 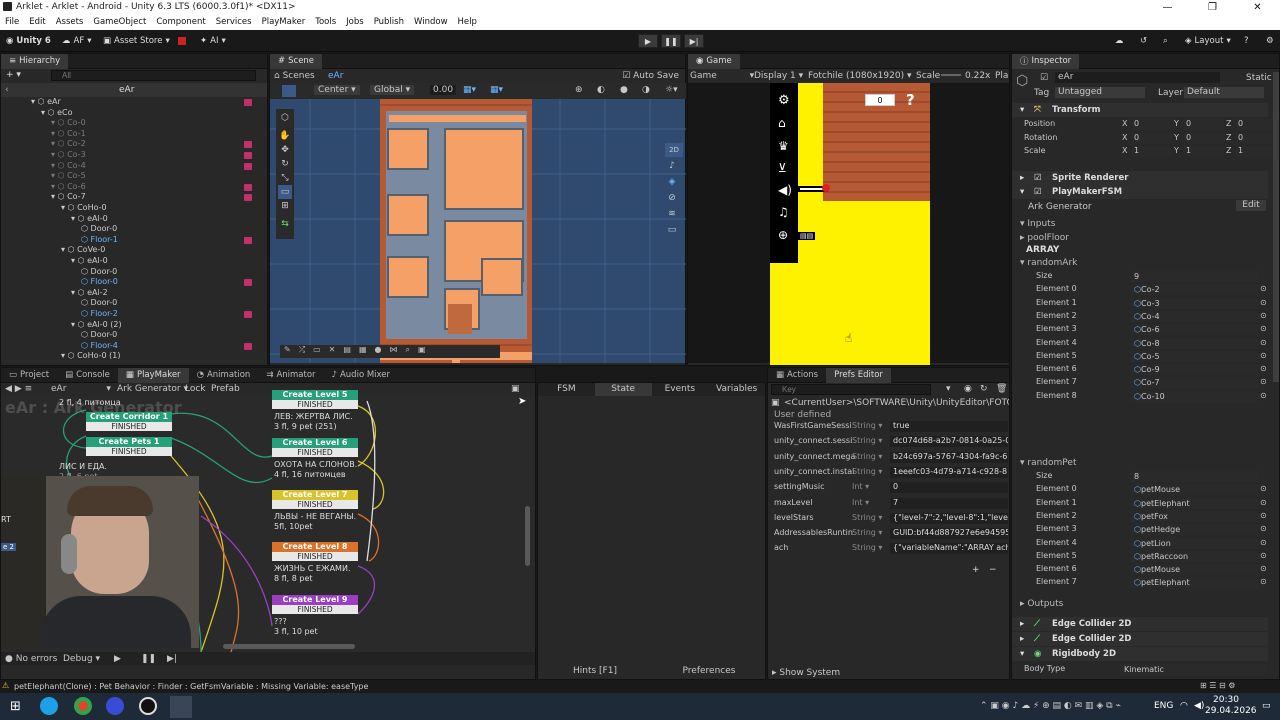 I want to click on tab-prefs-editor: Prefs Editor, so click(x=858, y=375).